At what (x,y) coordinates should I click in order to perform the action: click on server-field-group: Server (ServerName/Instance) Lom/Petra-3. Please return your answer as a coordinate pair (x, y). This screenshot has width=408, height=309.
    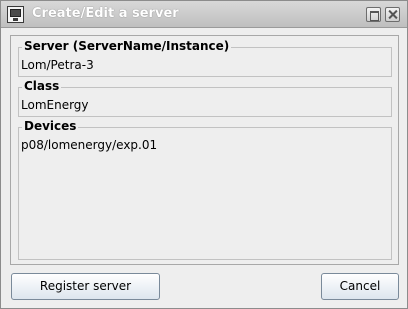
    Looking at the image, I should click on (205, 58).